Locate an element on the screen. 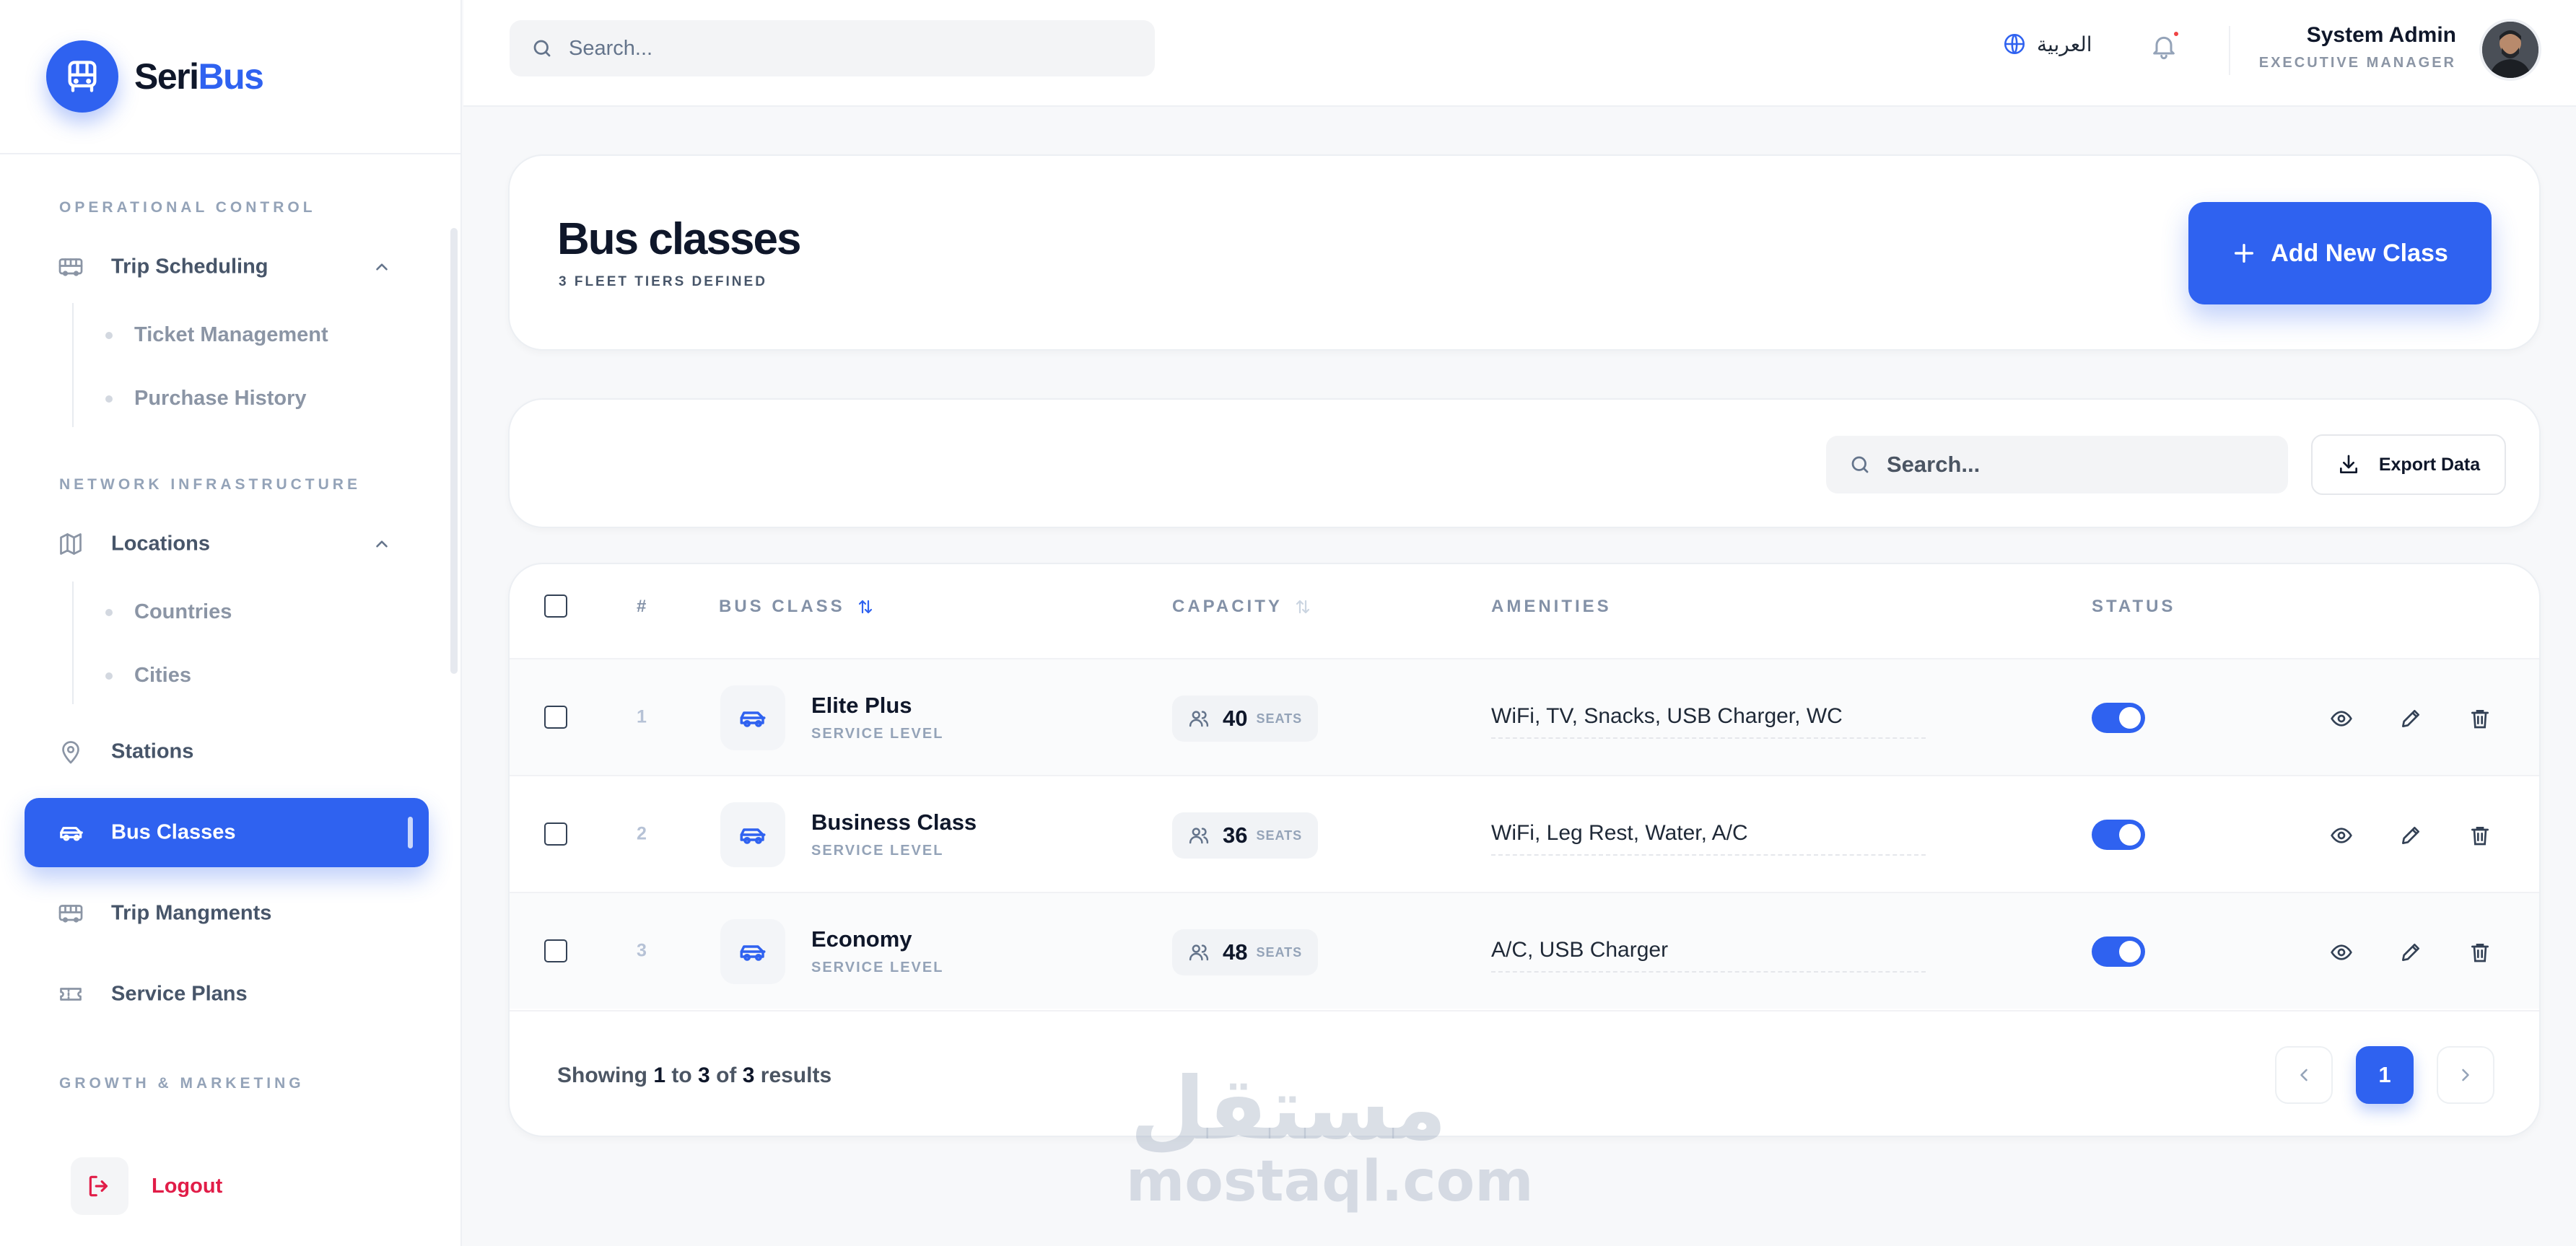 The image size is (2576, 1246). sidebar-item-locations: Locations is located at coordinates (227, 544).